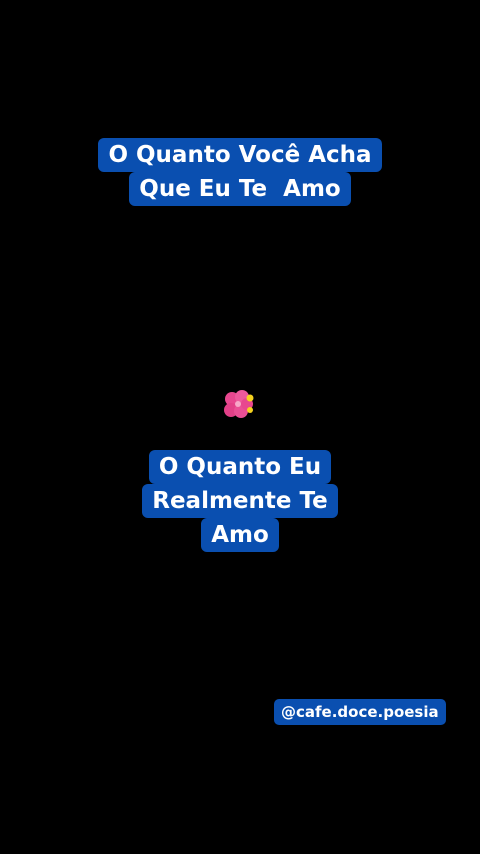 Image resolution: width=480 pixels, height=854 pixels. I want to click on flower-icon, so click(239, 404).